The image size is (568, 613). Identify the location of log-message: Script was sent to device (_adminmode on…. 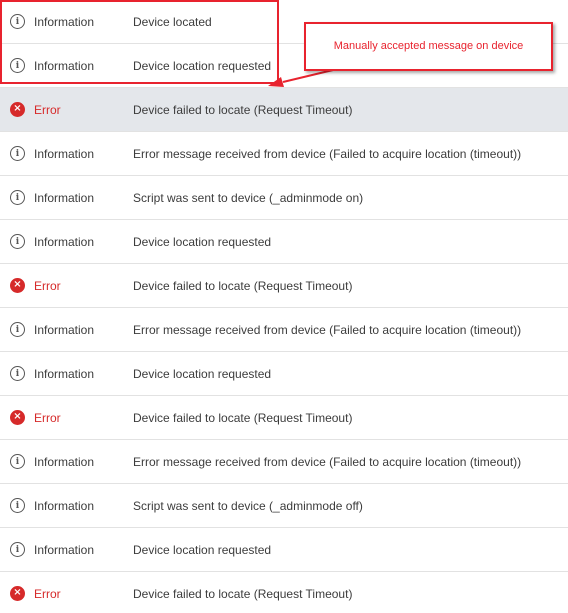
(248, 197).